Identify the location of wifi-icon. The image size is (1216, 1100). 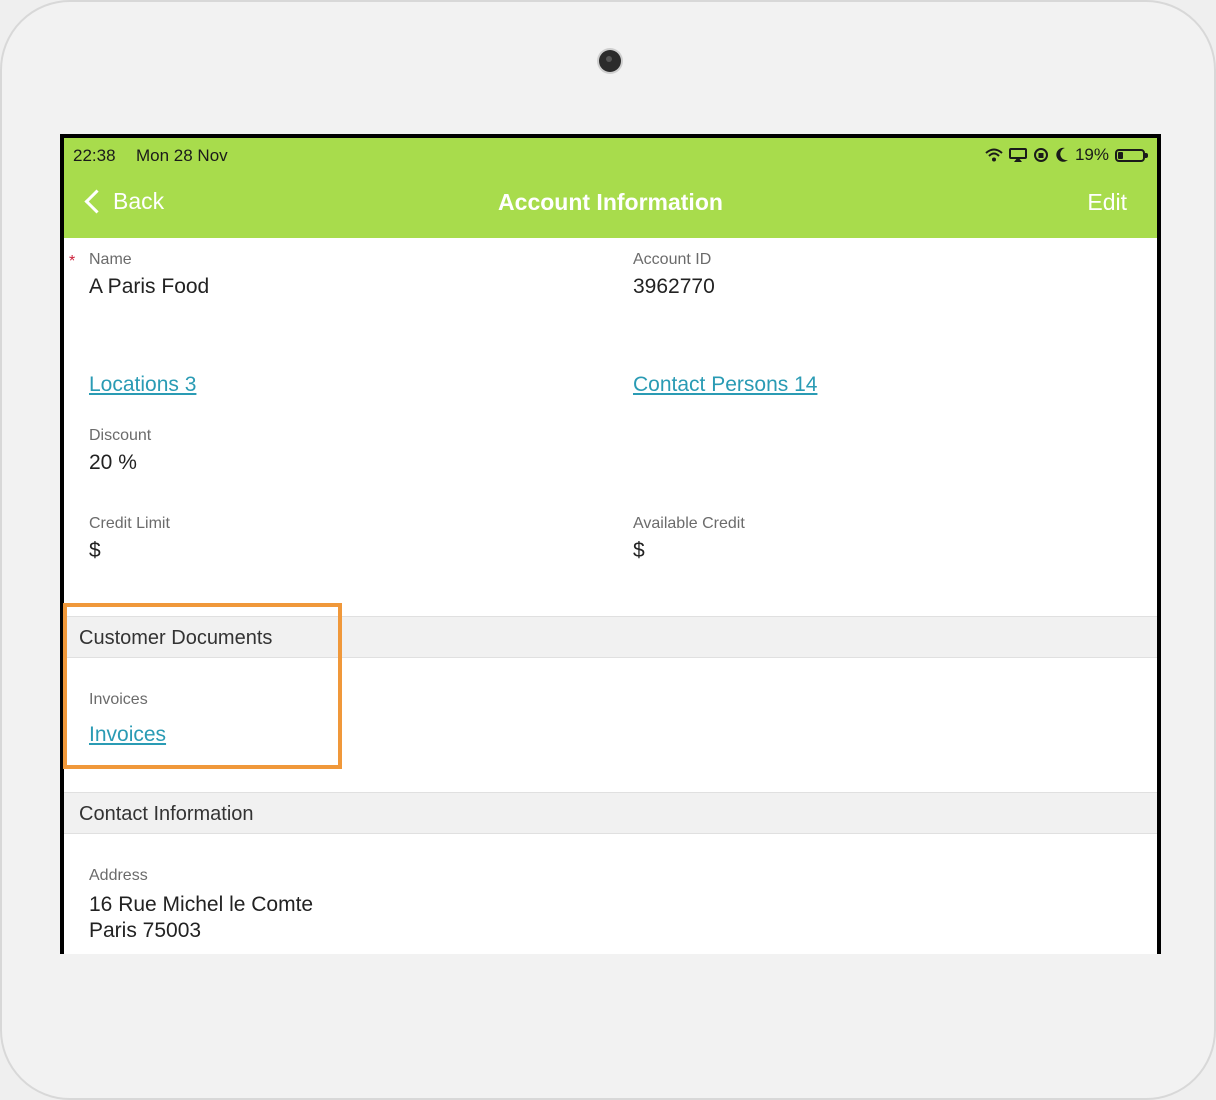
(994, 155).